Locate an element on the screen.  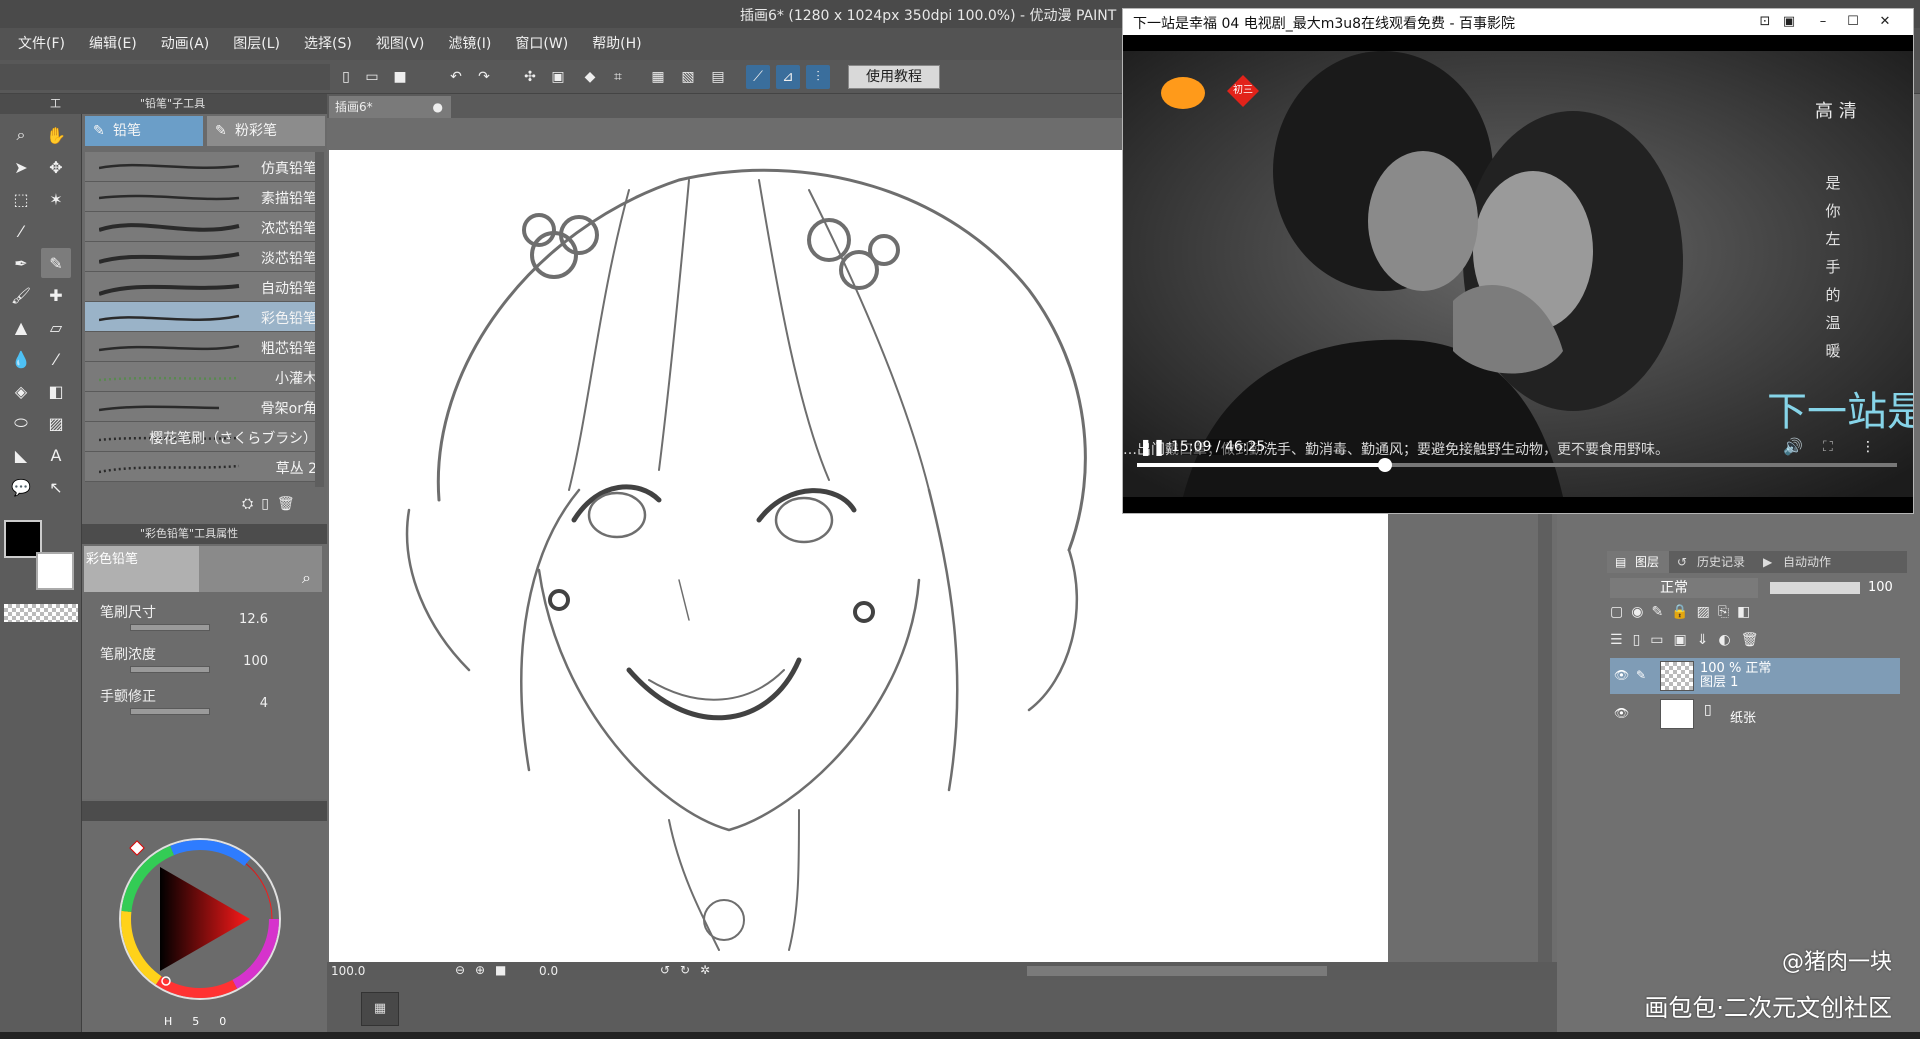
brush-row: 仿真铅笔 is located at coordinates (203, 167).